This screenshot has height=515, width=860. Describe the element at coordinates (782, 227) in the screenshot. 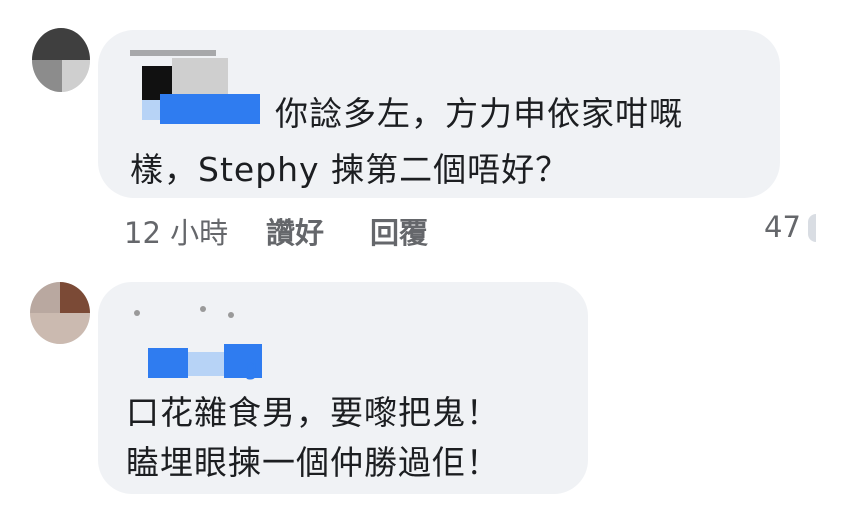

I see `reaction-count: 47` at that location.